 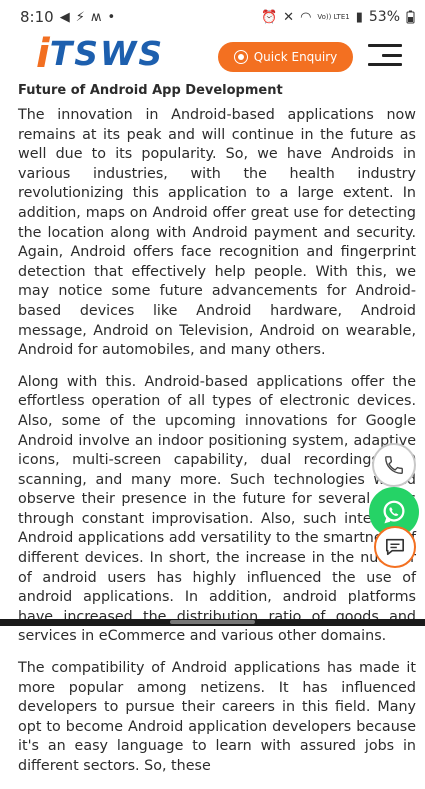 What do you see at coordinates (212, 622) in the screenshot?
I see `home-gesture-handle` at bounding box center [212, 622].